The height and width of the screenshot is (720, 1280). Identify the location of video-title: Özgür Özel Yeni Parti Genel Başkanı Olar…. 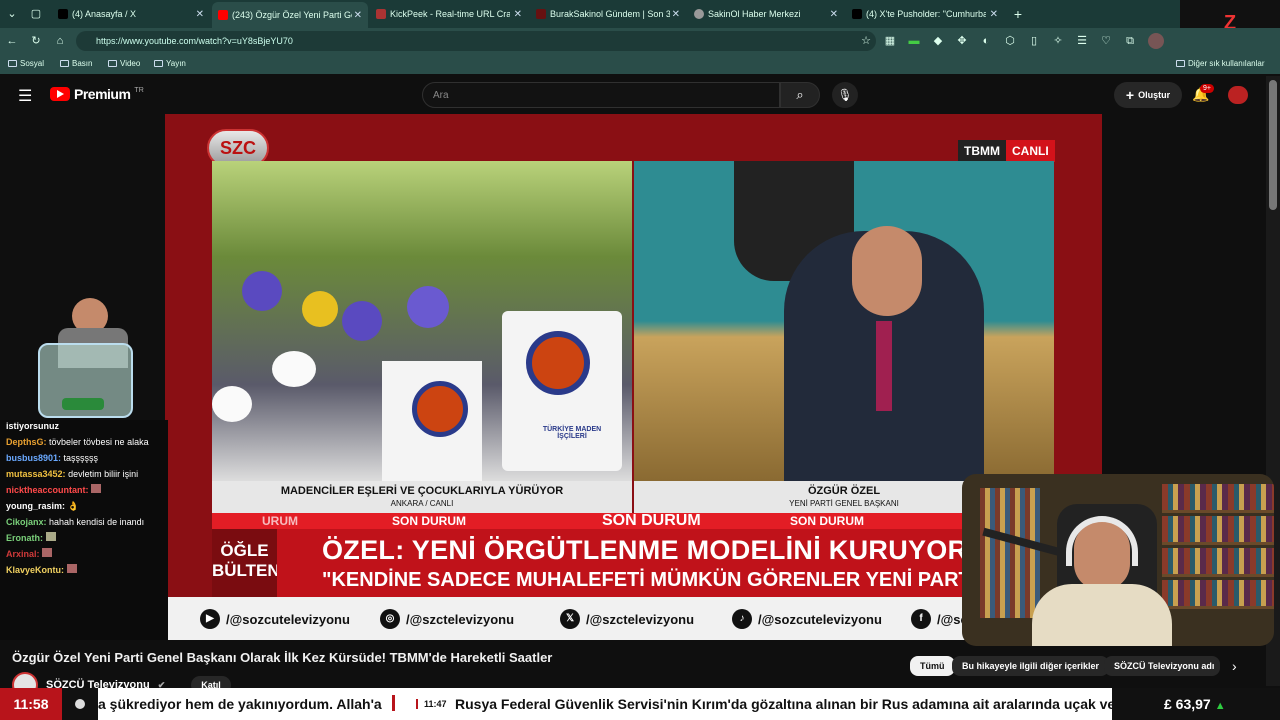
(282, 657).